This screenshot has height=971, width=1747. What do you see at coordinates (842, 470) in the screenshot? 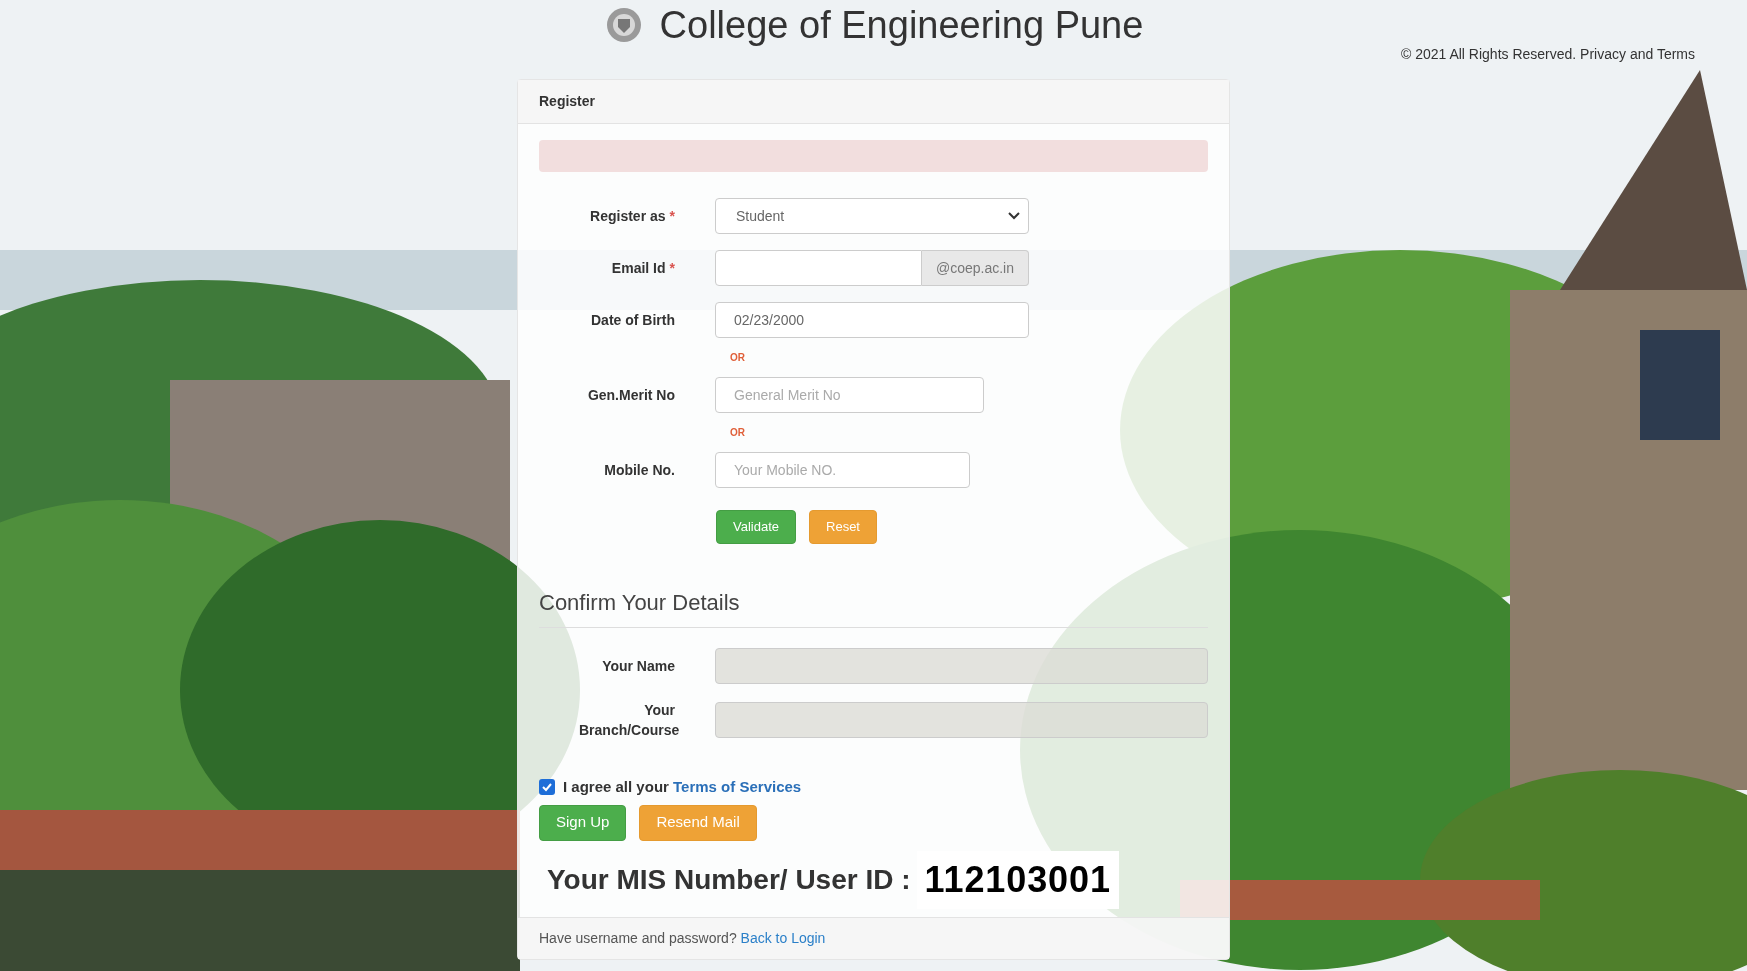
I see `input-field: Your Mobile NO.` at bounding box center [842, 470].